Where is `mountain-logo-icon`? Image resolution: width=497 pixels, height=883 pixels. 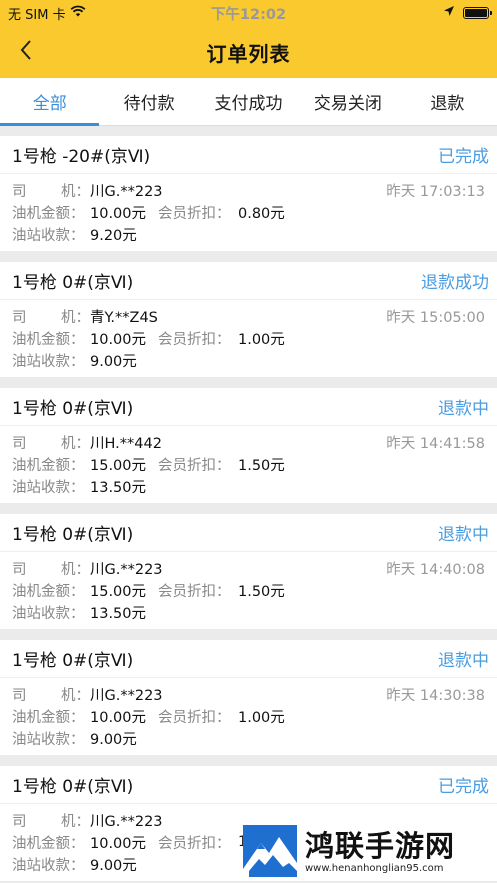 mountain-logo-icon is located at coordinates (270, 851).